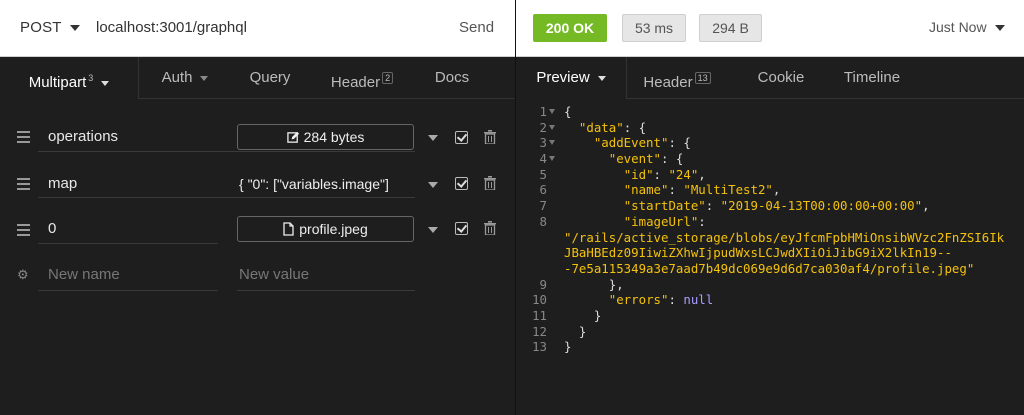 Image resolution: width=1024 pixels, height=415 pixels. What do you see at coordinates (476, 27) in the screenshot?
I see `send-button: Send` at bounding box center [476, 27].